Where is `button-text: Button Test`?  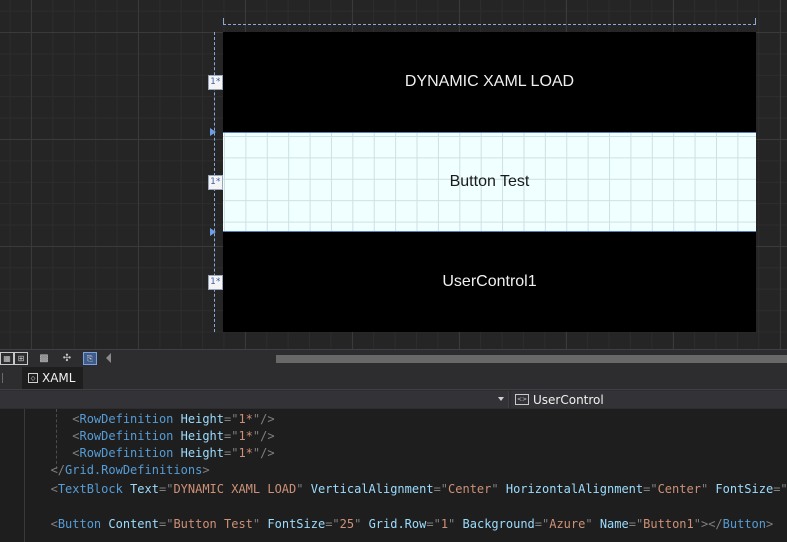
button-text: Button Test is located at coordinates (489, 181).